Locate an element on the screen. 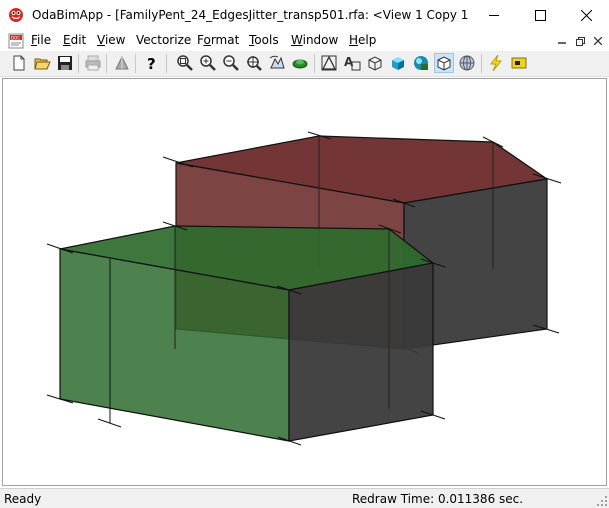  oda-app-icon is located at coordinates (16, 15).